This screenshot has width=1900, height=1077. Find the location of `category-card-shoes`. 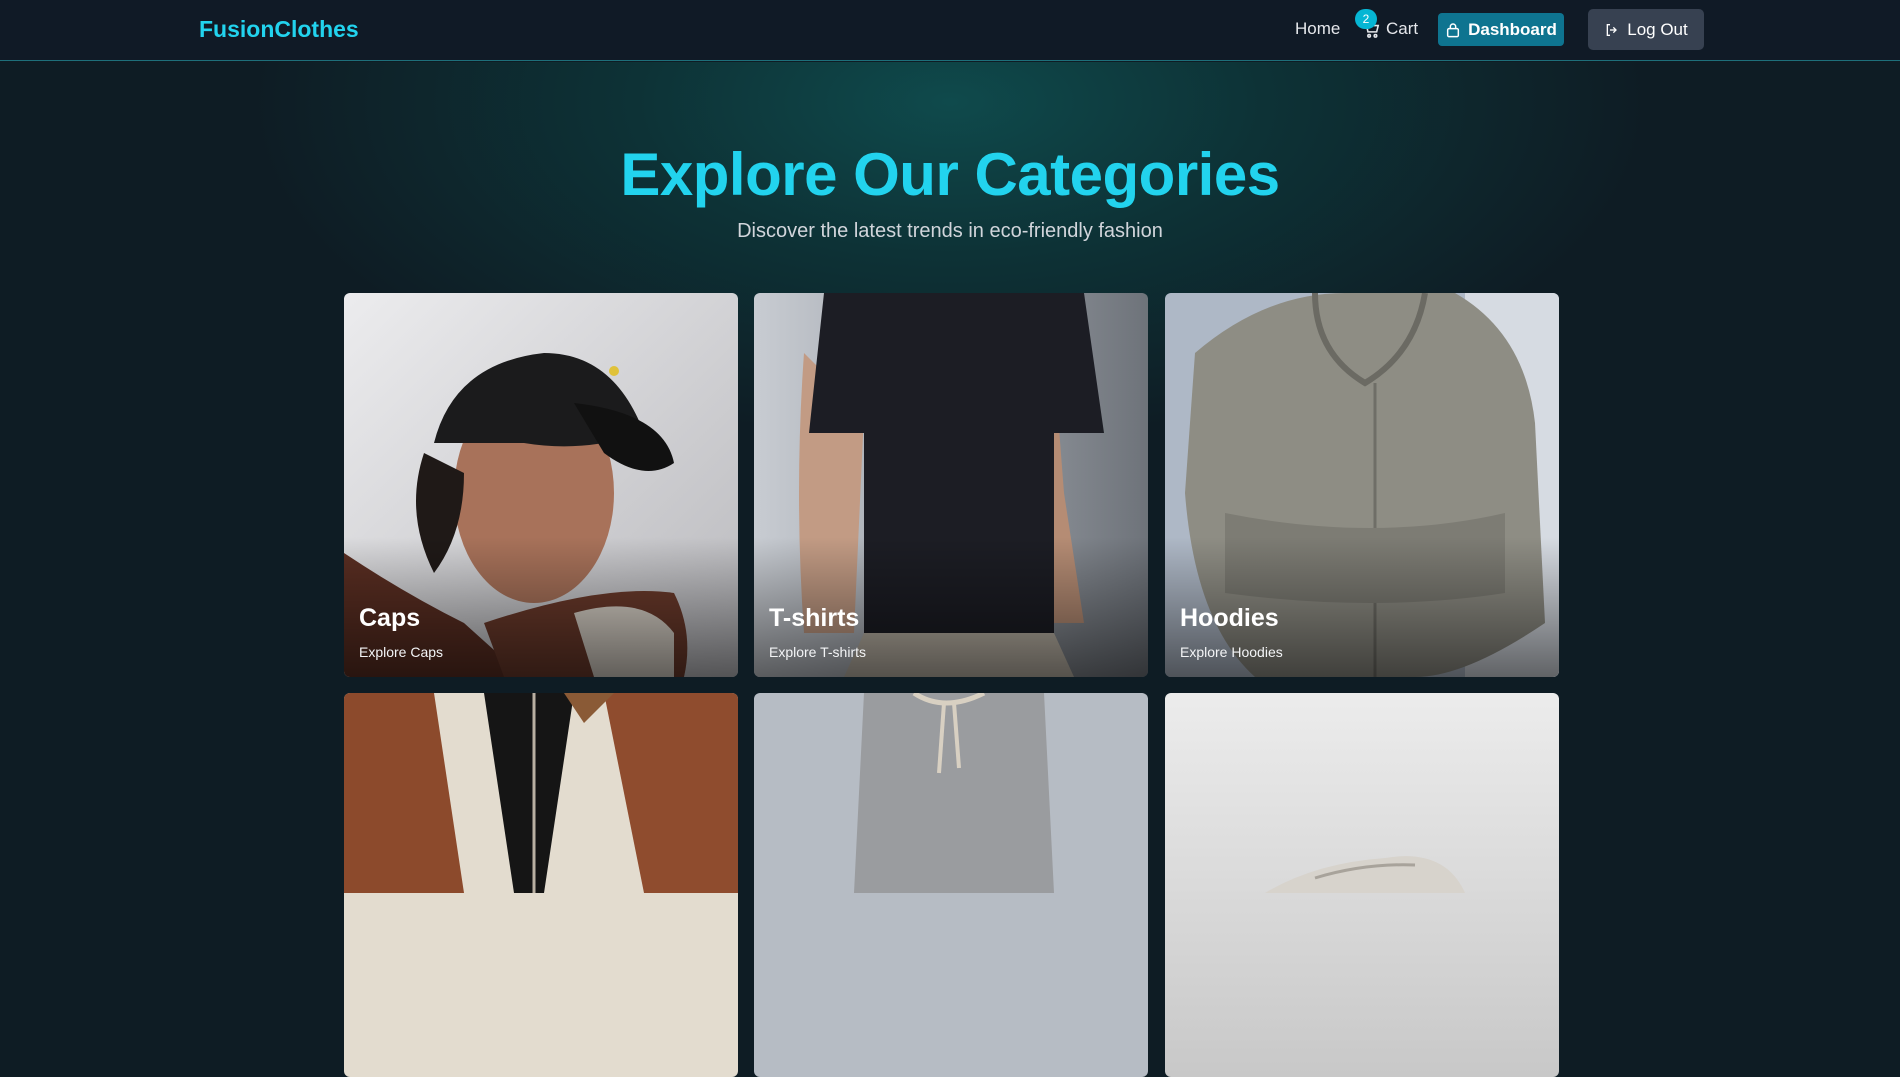

category-card-shoes is located at coordinates (1362, 885).